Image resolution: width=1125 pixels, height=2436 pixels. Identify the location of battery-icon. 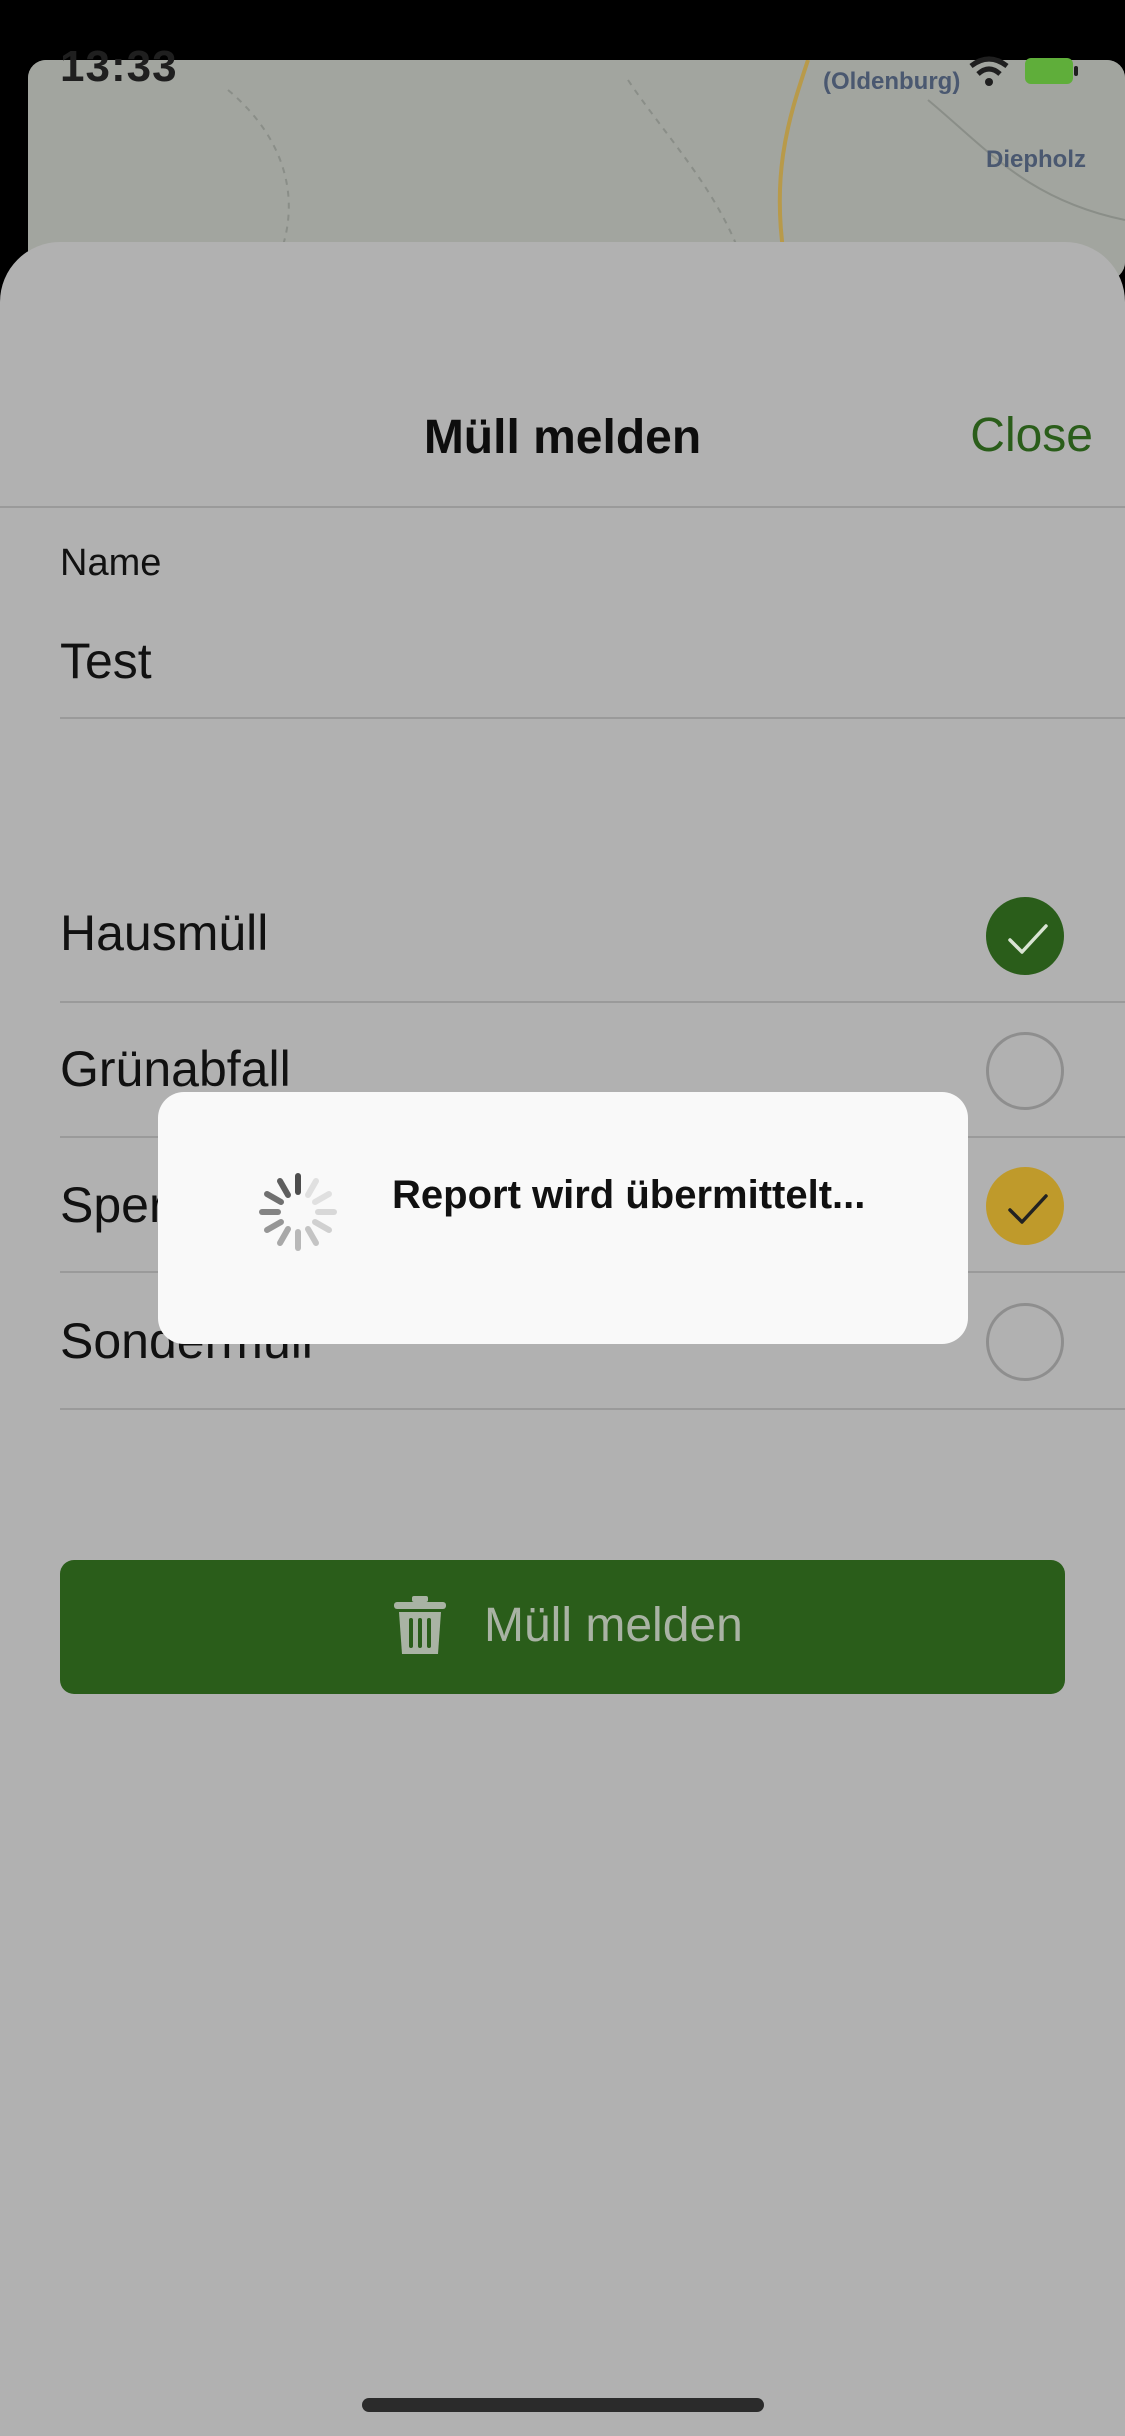
(1051, 71).